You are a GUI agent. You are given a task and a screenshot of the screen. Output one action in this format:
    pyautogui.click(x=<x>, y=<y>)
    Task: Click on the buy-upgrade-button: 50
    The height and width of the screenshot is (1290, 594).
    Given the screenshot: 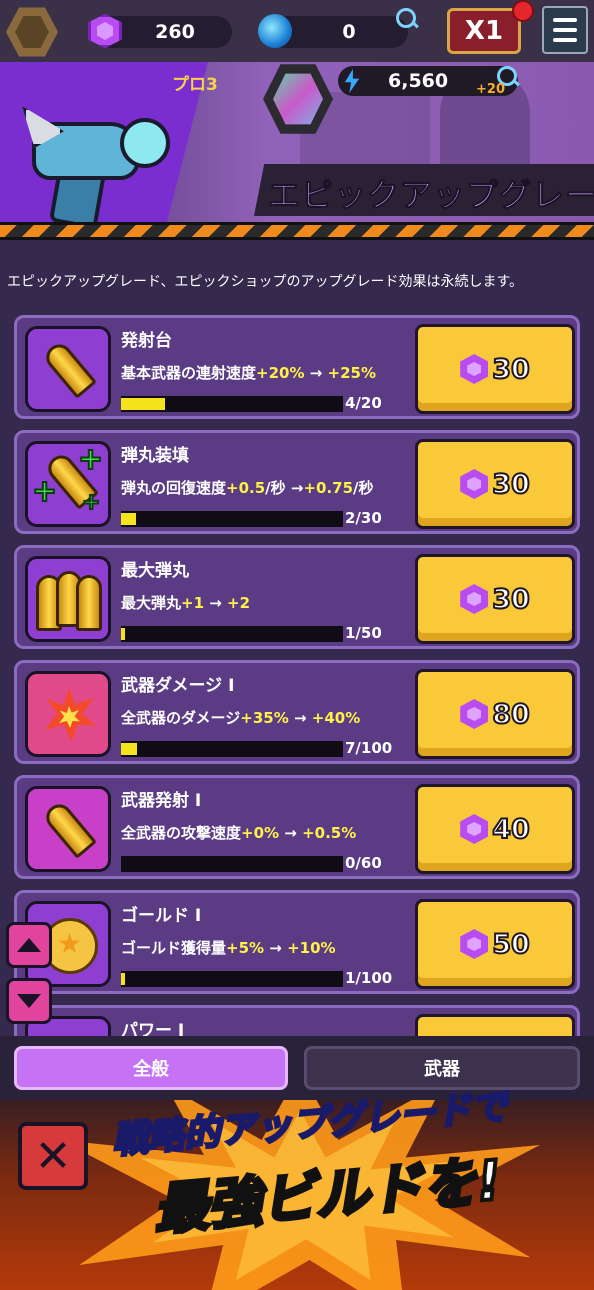 What is the action you would take?
    pyautogui.click(x=495, y=944)
    